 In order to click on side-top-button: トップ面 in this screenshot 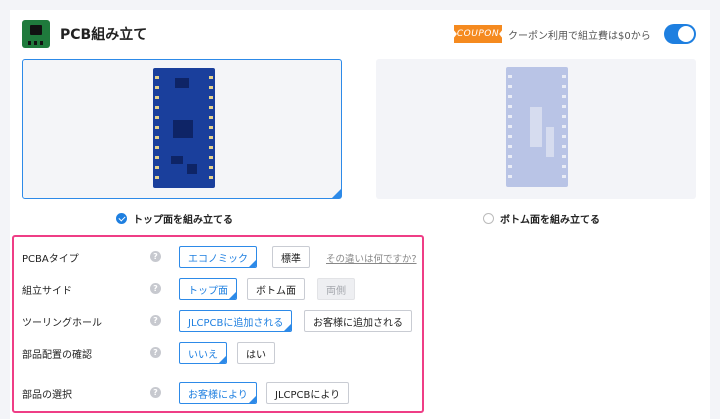, I will do `click(208, 289)`.